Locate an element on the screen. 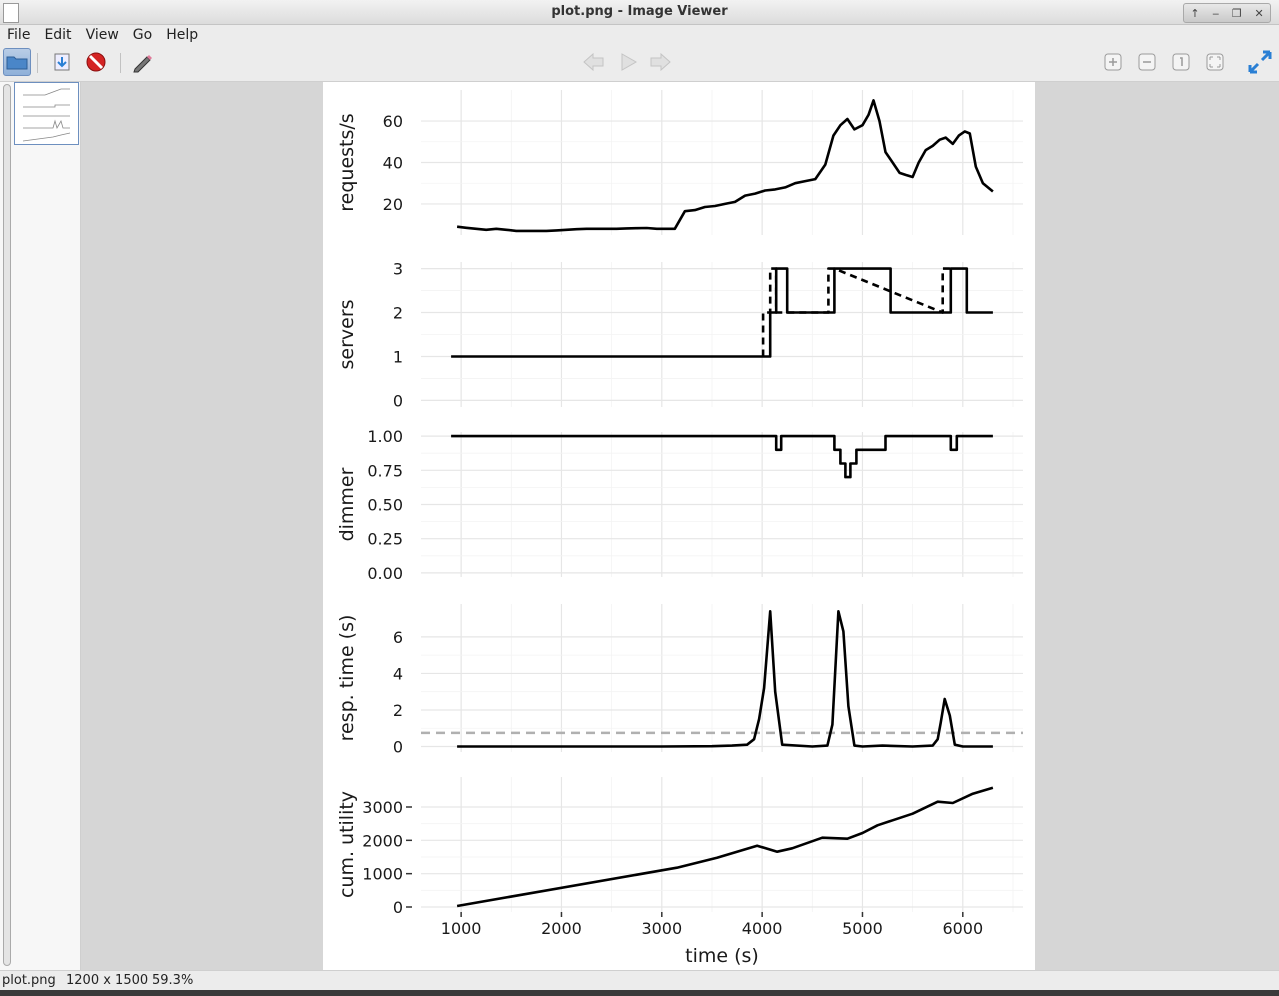  y-tick-label: 1000 is located at coordinates (382, 874).